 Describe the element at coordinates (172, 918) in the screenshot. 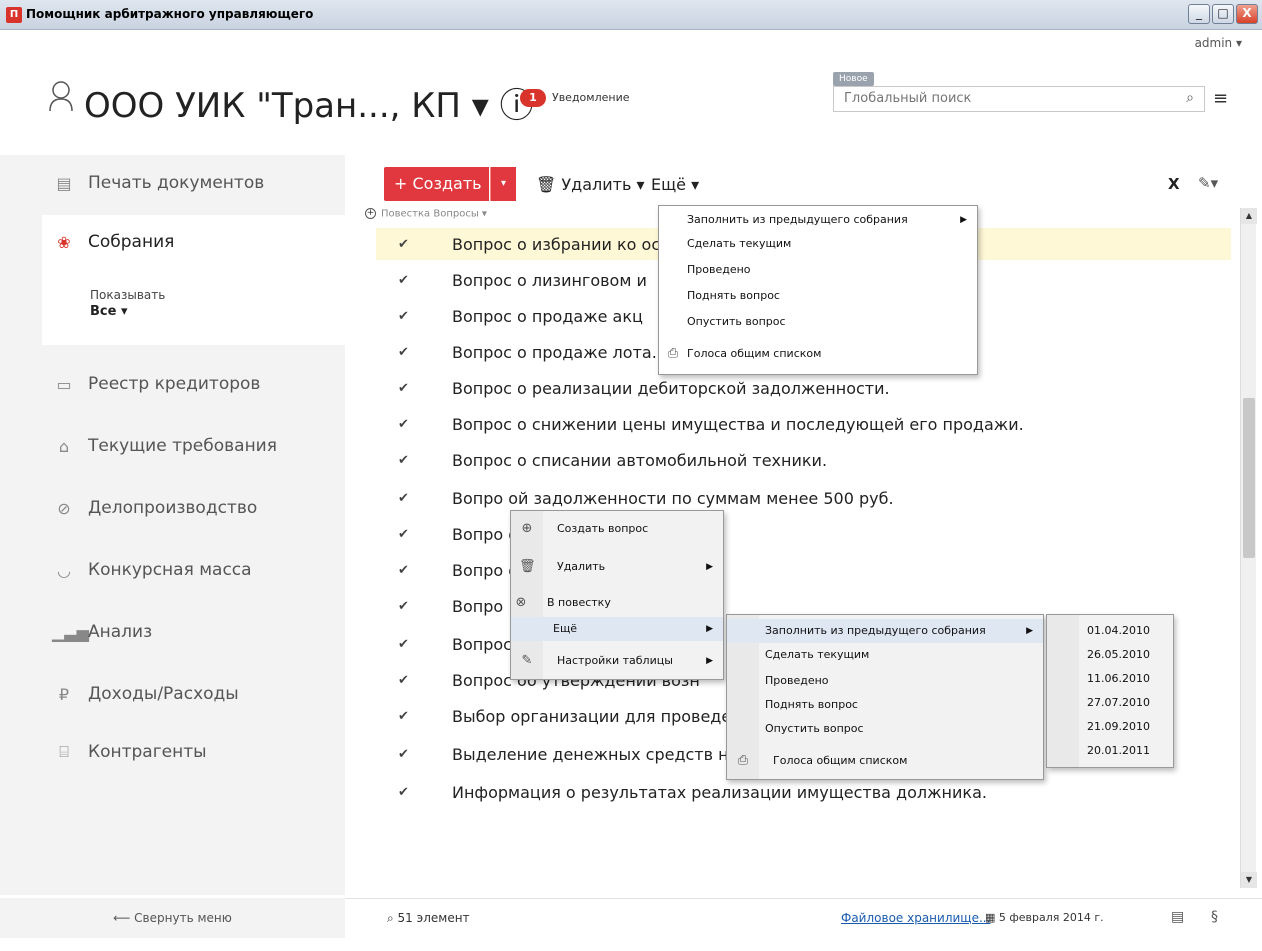

I see `collapse-menu-button: ⟵ Свернуть меню` at that location.